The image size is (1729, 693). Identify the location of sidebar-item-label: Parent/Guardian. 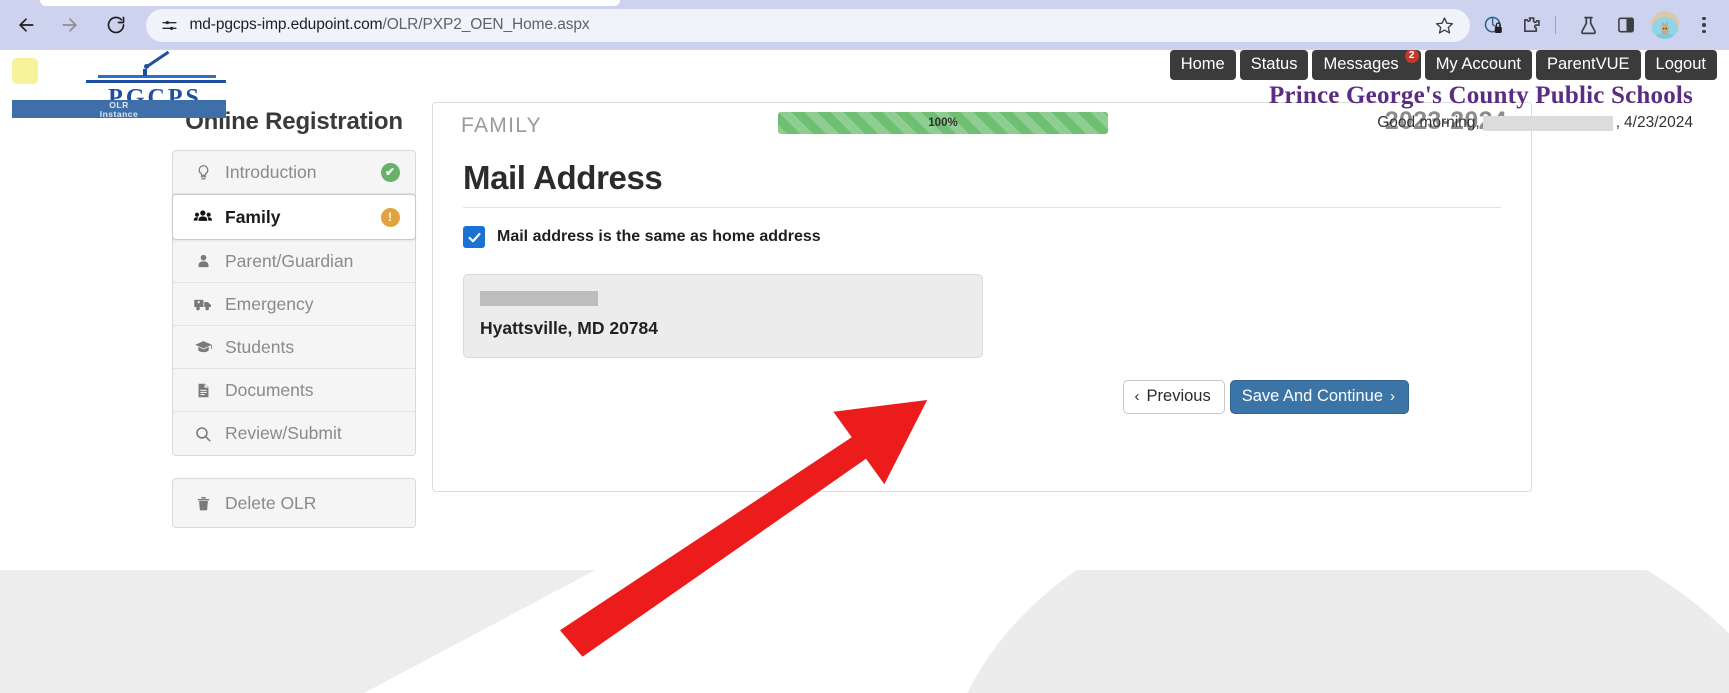
(289, 260).